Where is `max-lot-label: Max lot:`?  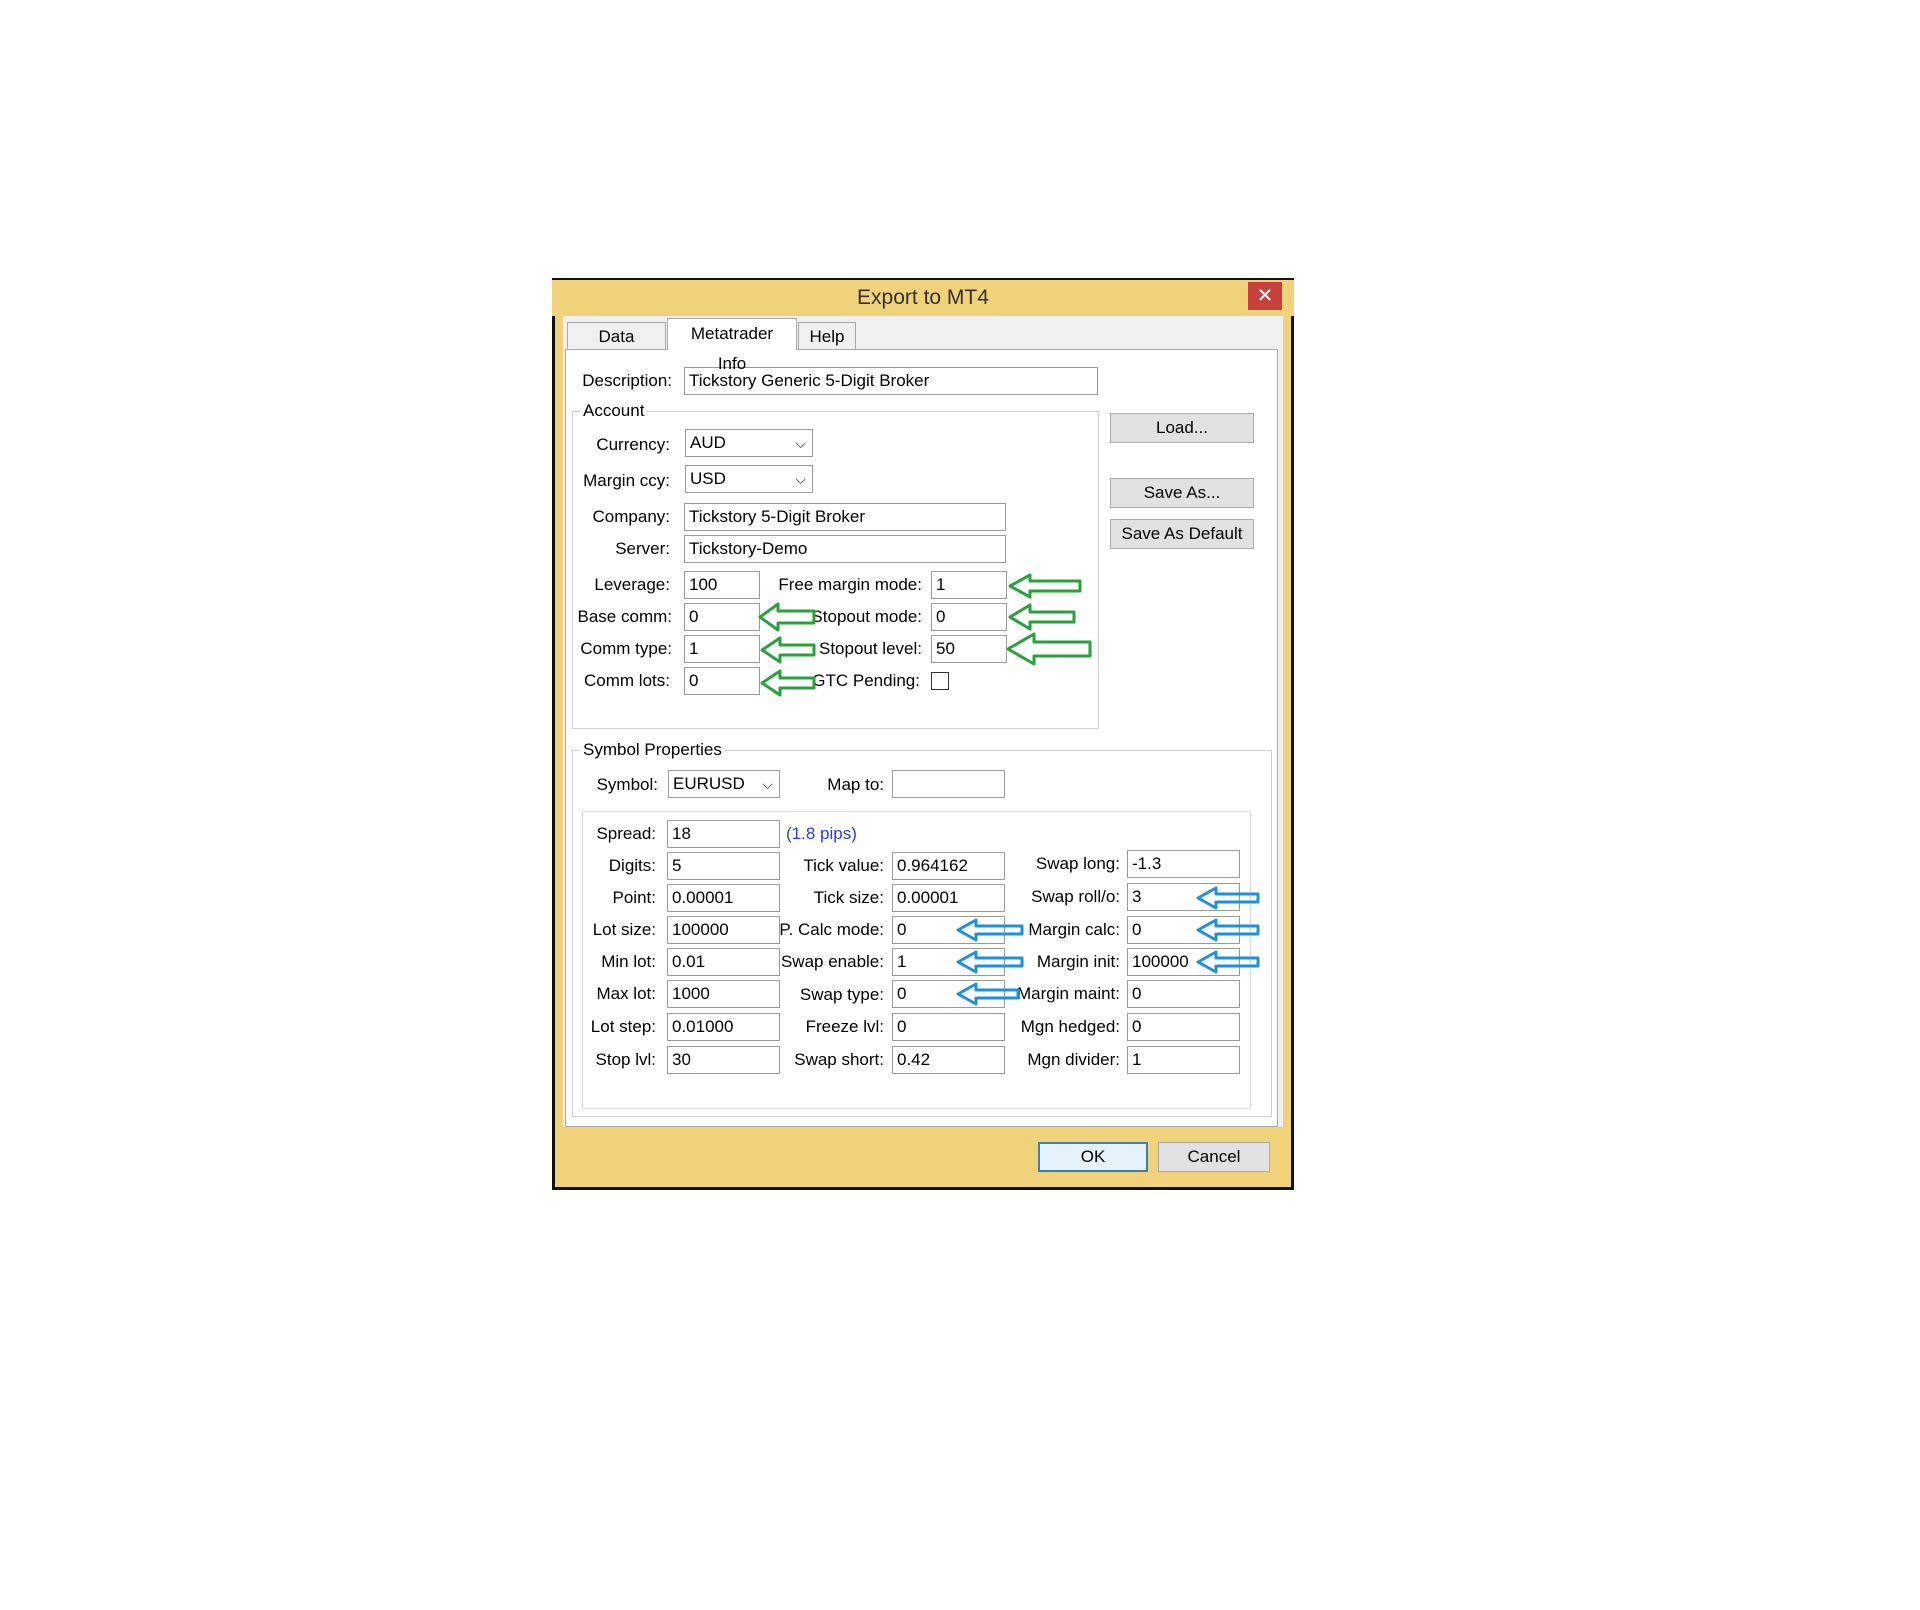 max-lot-label: Max lot: is located at coordinates (626, 993).